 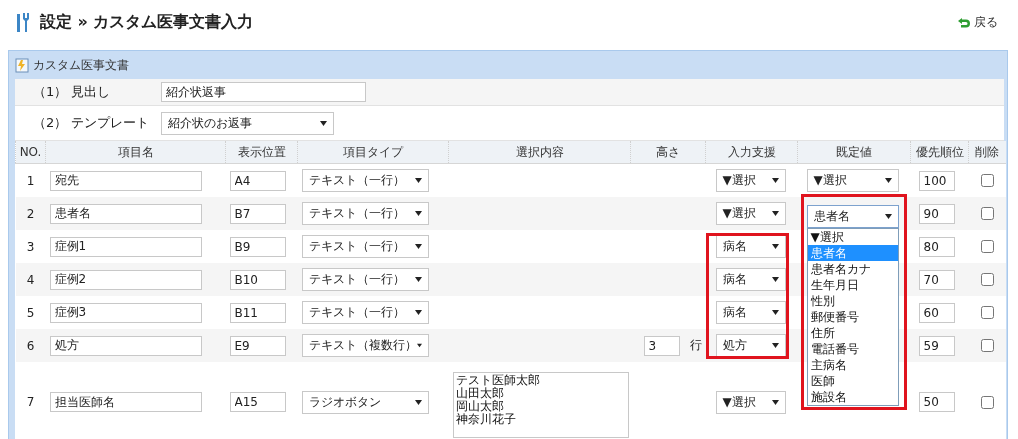 What do you see at coordinates (257, 312) in the screenshot?
I see `position-field: B11` at bounding box center [257, 312].